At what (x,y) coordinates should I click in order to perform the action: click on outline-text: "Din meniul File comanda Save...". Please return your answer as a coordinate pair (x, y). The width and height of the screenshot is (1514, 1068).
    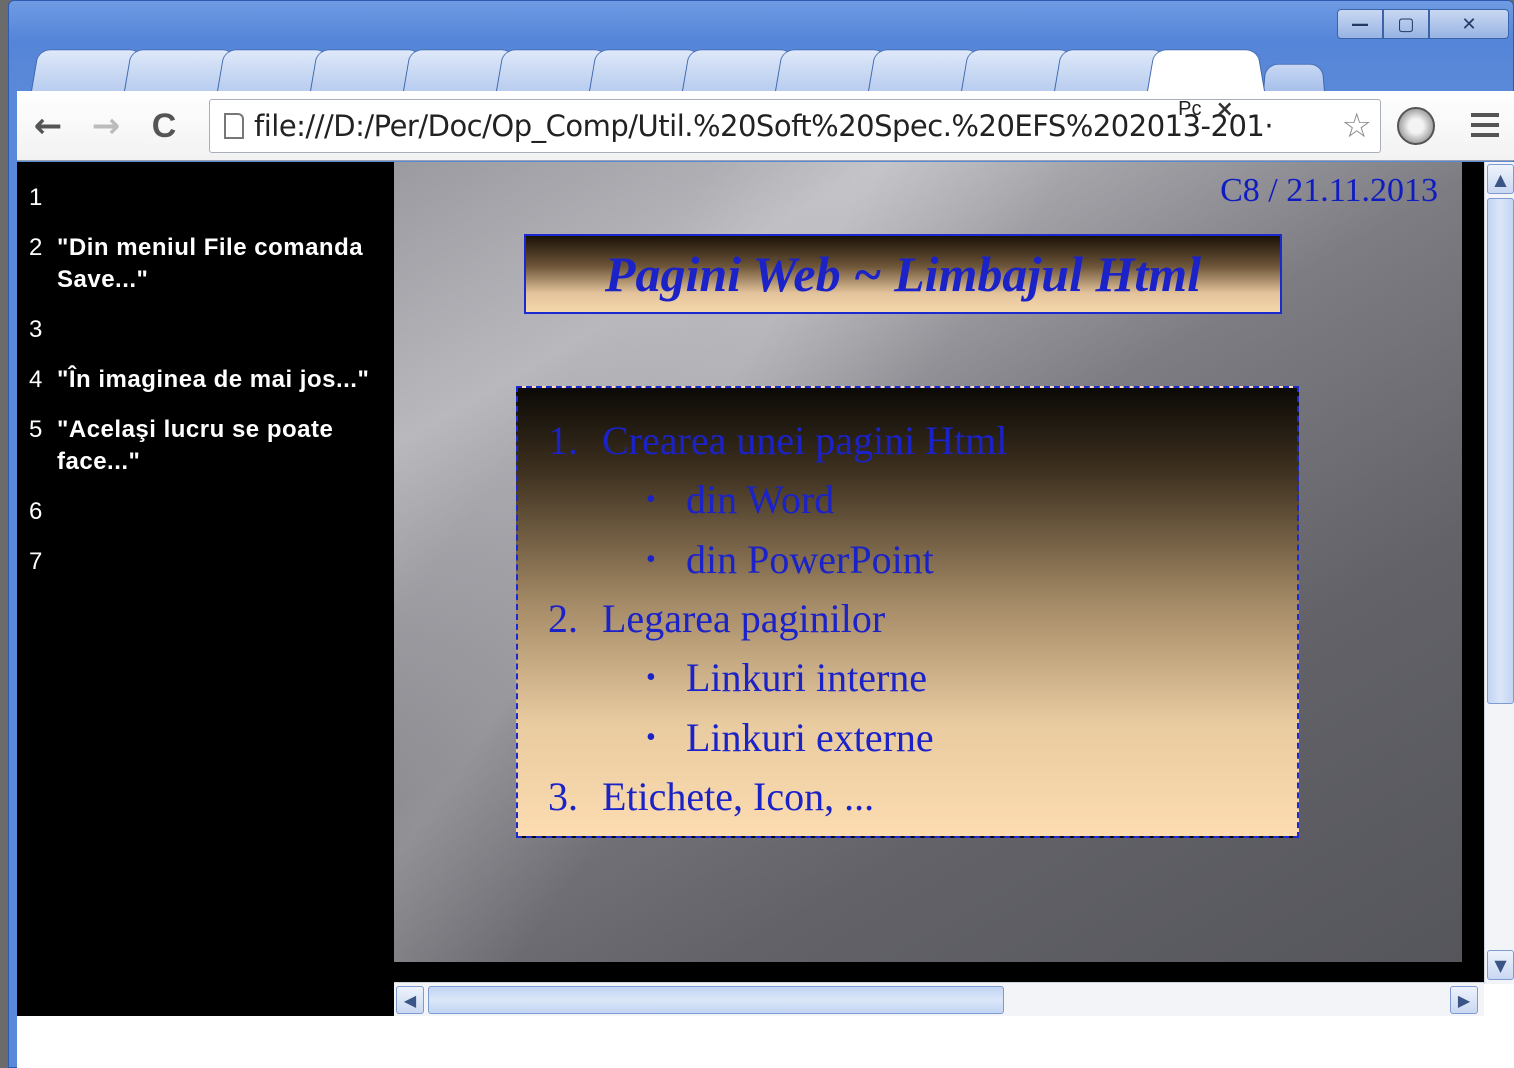
    Looking at the image, I should click on (210, 263).